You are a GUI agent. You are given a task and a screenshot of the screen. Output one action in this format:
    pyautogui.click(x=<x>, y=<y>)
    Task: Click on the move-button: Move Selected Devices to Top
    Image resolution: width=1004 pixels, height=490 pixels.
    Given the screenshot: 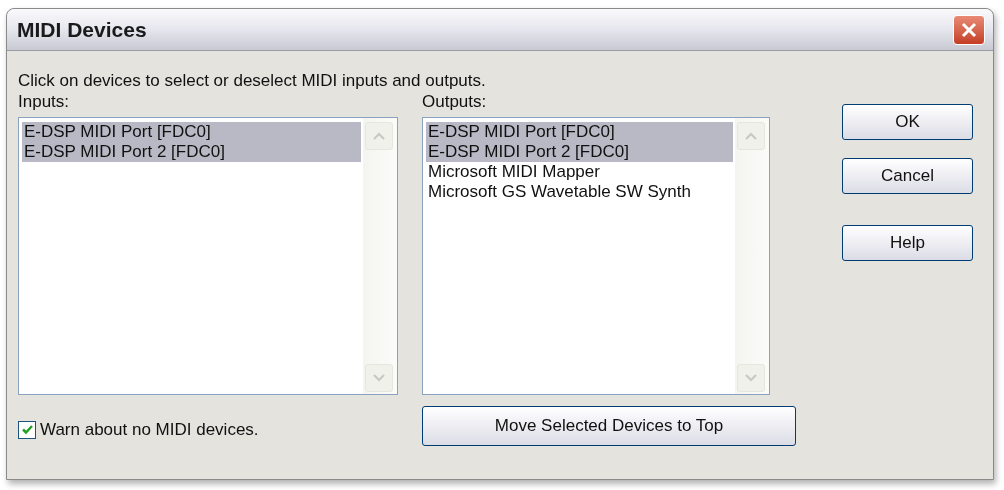 What is the action you would take?
    pyautogui.click(x=609, y=426)
    